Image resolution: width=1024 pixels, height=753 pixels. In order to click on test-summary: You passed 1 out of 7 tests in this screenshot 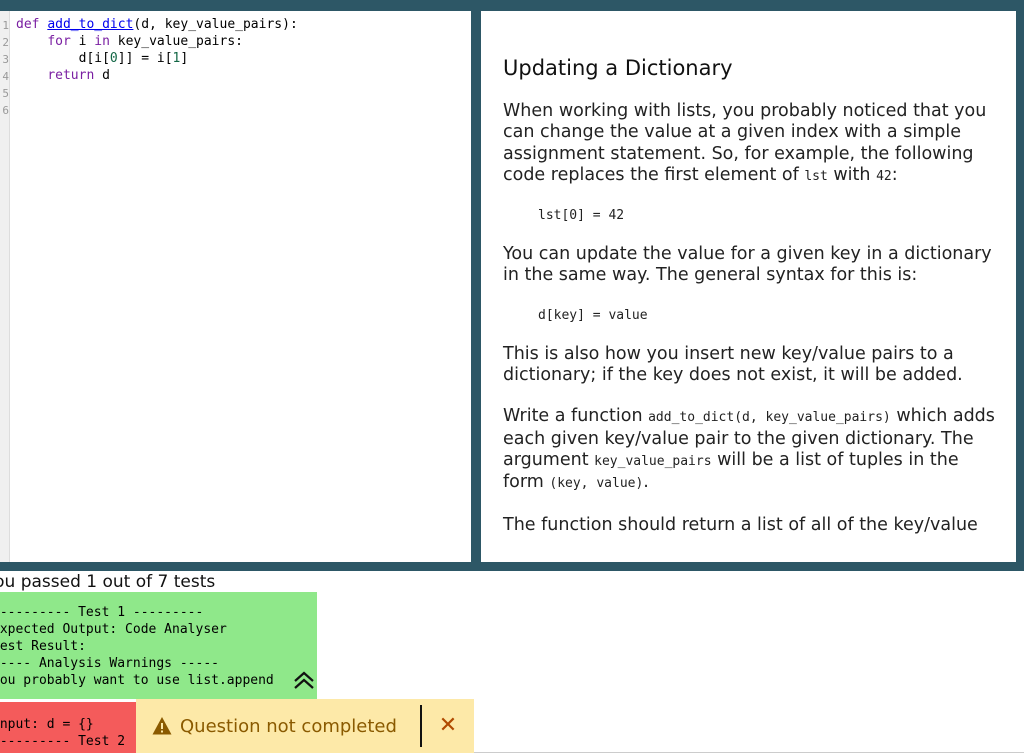, I will do `click(108, 582)`.